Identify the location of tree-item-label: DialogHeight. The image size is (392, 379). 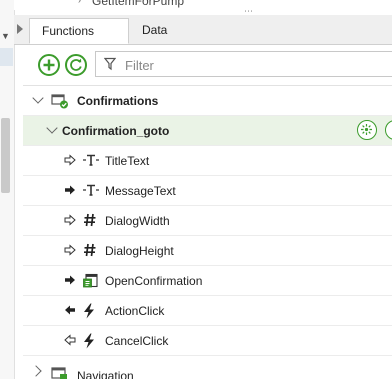
(139, 251).